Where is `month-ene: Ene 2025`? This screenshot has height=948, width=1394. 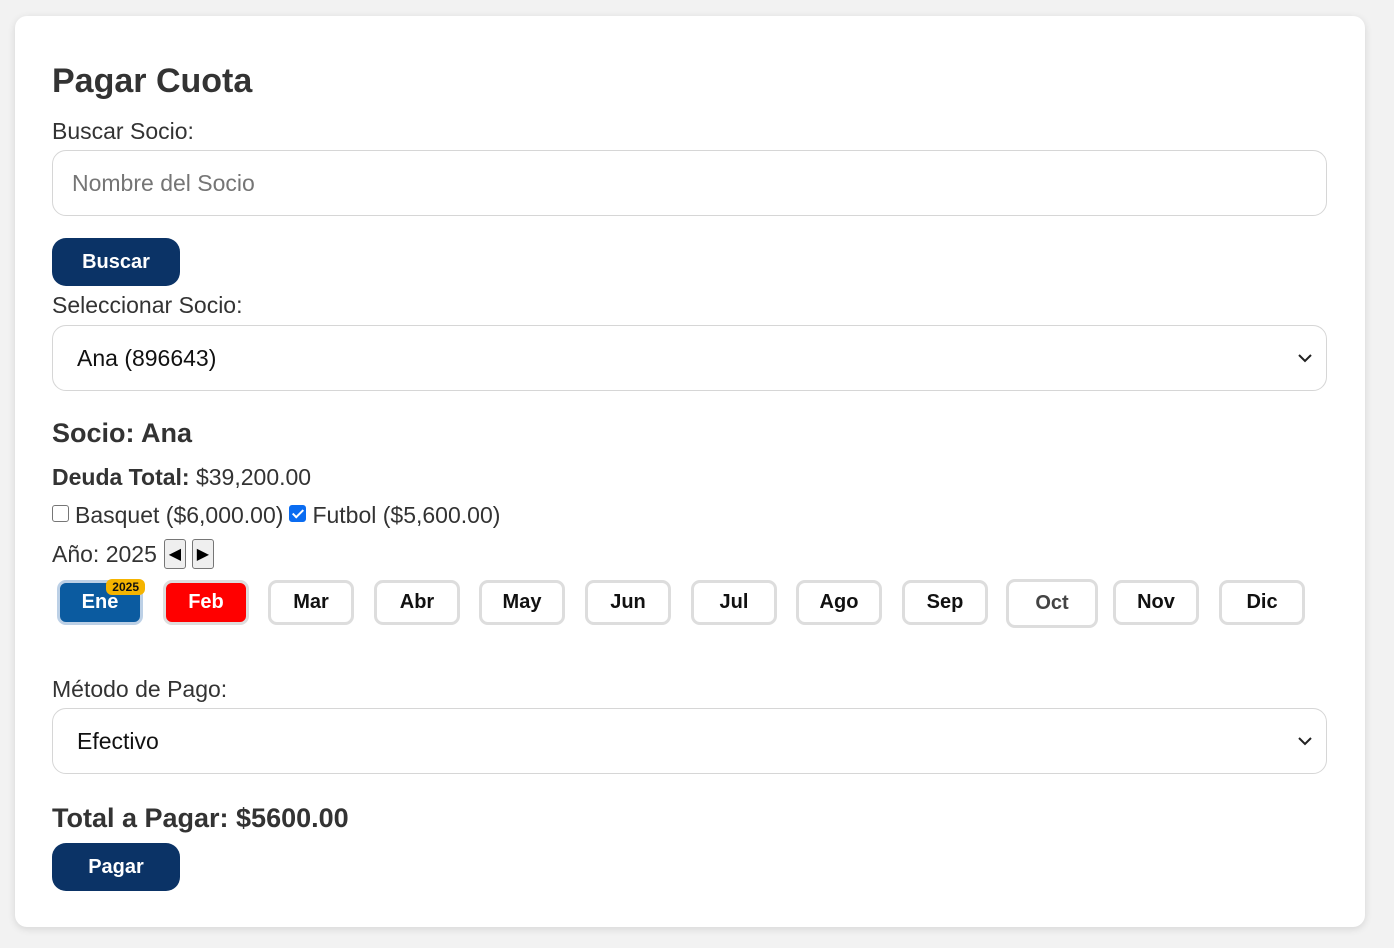
month-ene: Ene 2025 is located at coordinates (101, 602).